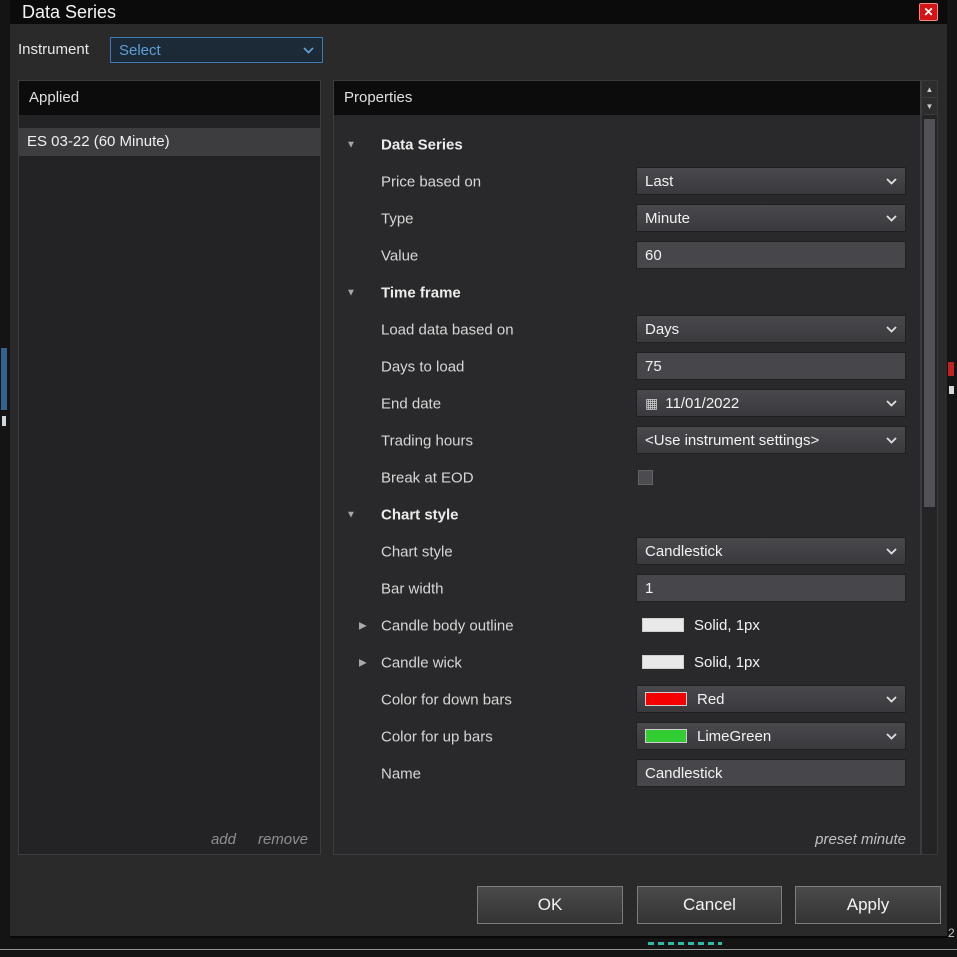 This screenshot has width=957, height=957. What do you see at coordinates (702, 403) in the screenshot?
I see `date-value: 11/01/2022` at bounding box center [702, 403].